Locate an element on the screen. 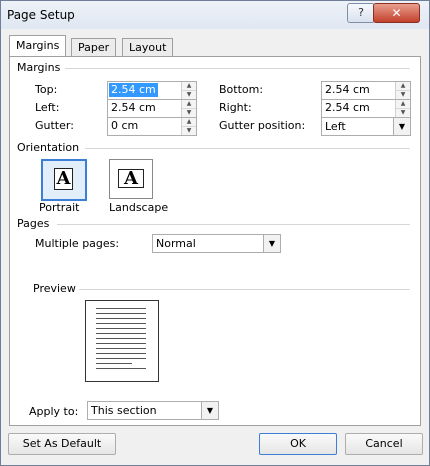 The width and height of the screenshot is (430, 466). gutter-position-label: Gutter position: is located at coordinates (262, 125).